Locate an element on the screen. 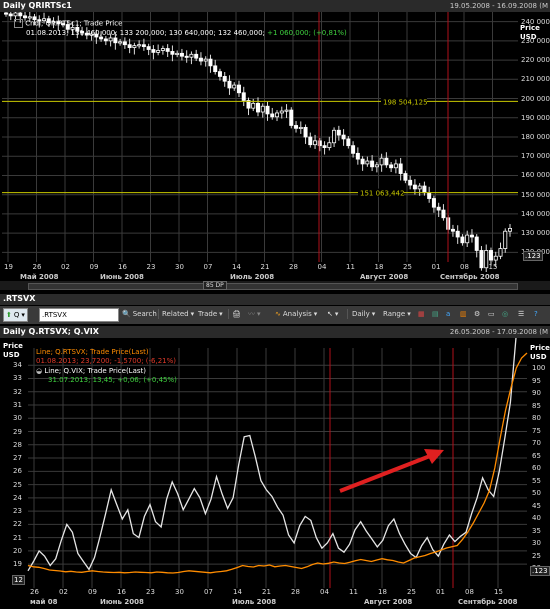 The height and width of the screenshot is (609, 550). top-x-tick: 02 is located at coordinates (65, 267).